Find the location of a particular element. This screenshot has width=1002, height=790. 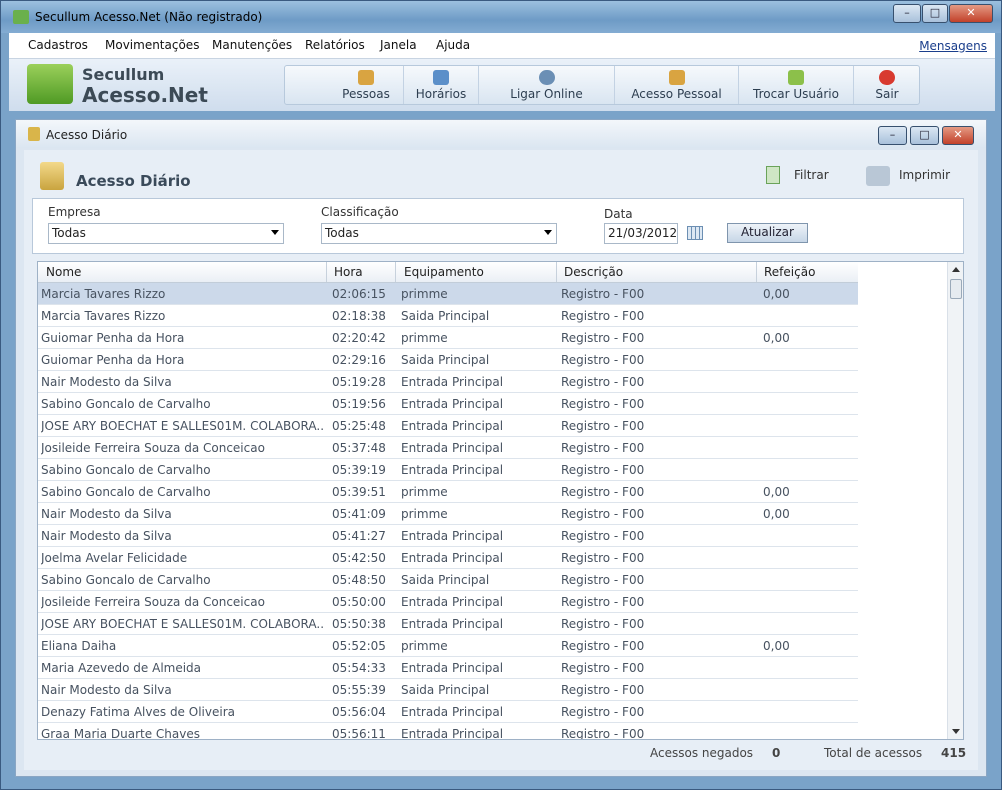

window-title: Secullum Acesso.Net (Não registrado) is located at coordinates (149, 17).